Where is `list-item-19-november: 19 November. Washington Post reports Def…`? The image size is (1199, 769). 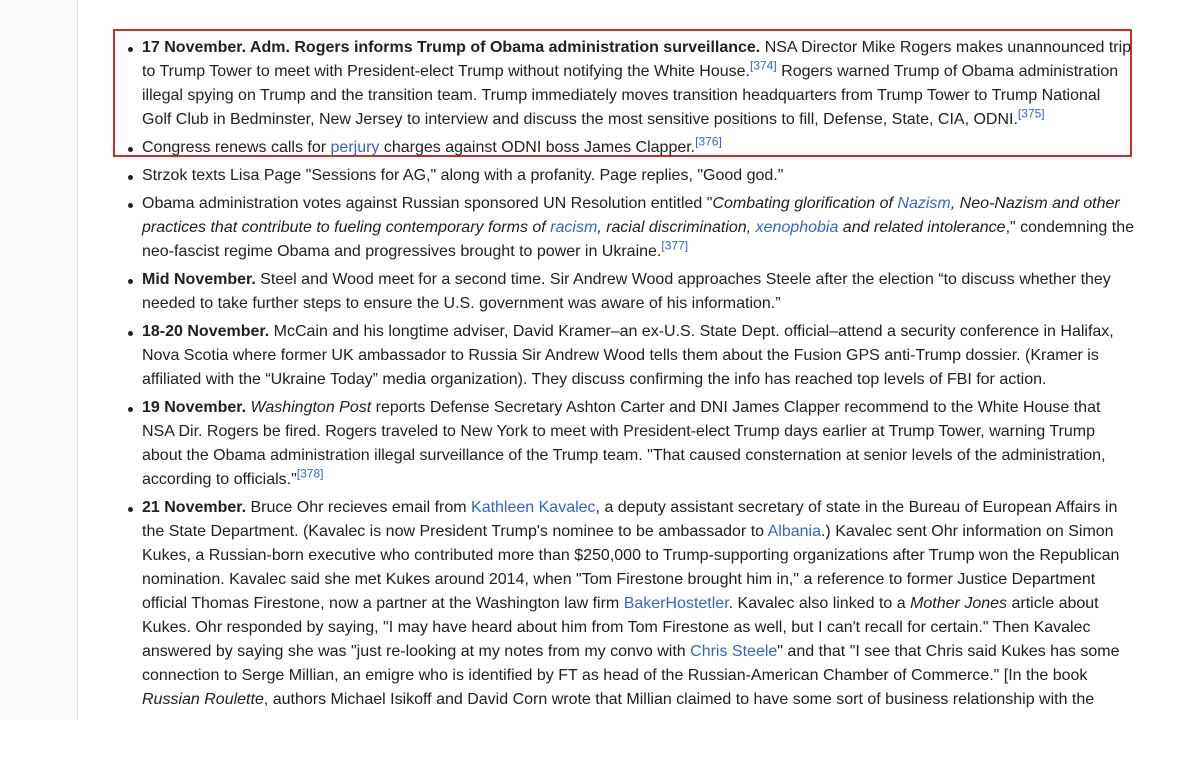
list-item-19-november: 19 November. Washington Post reports Def… is located at coordinates (629, 444).